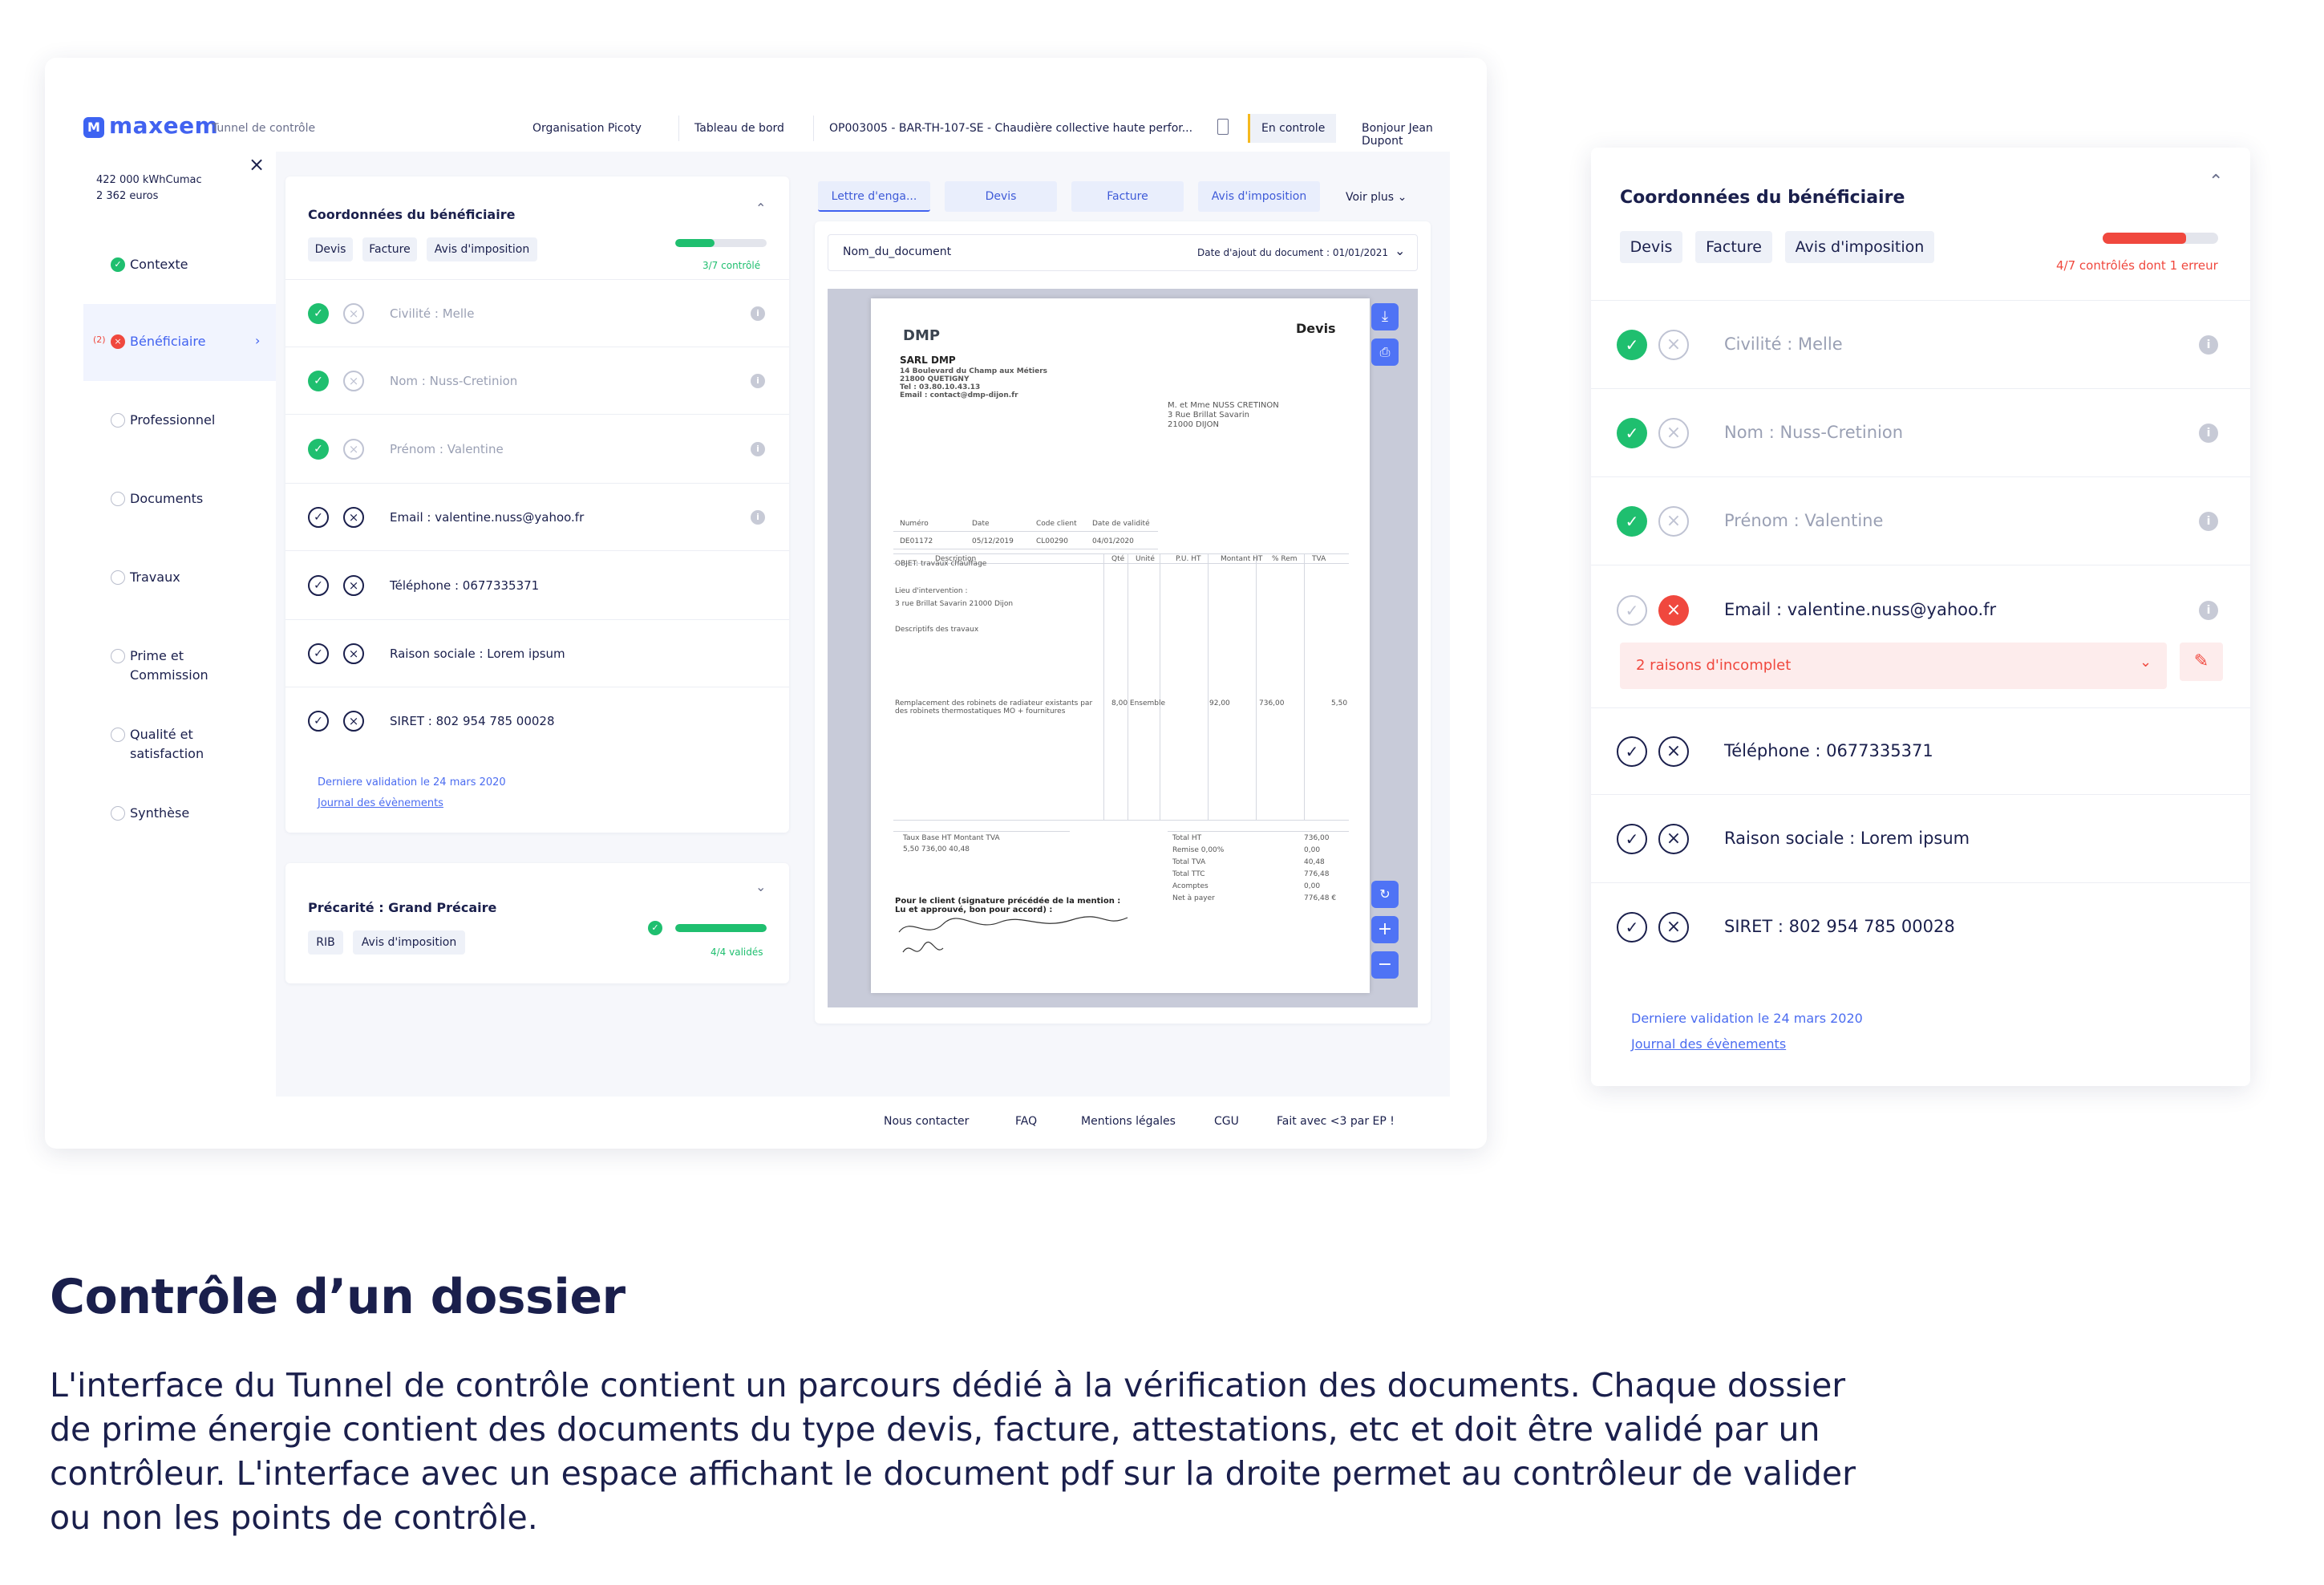 The image size is (2324, 1585). I want to click on tag-rib: RIB, so click(325, 943).